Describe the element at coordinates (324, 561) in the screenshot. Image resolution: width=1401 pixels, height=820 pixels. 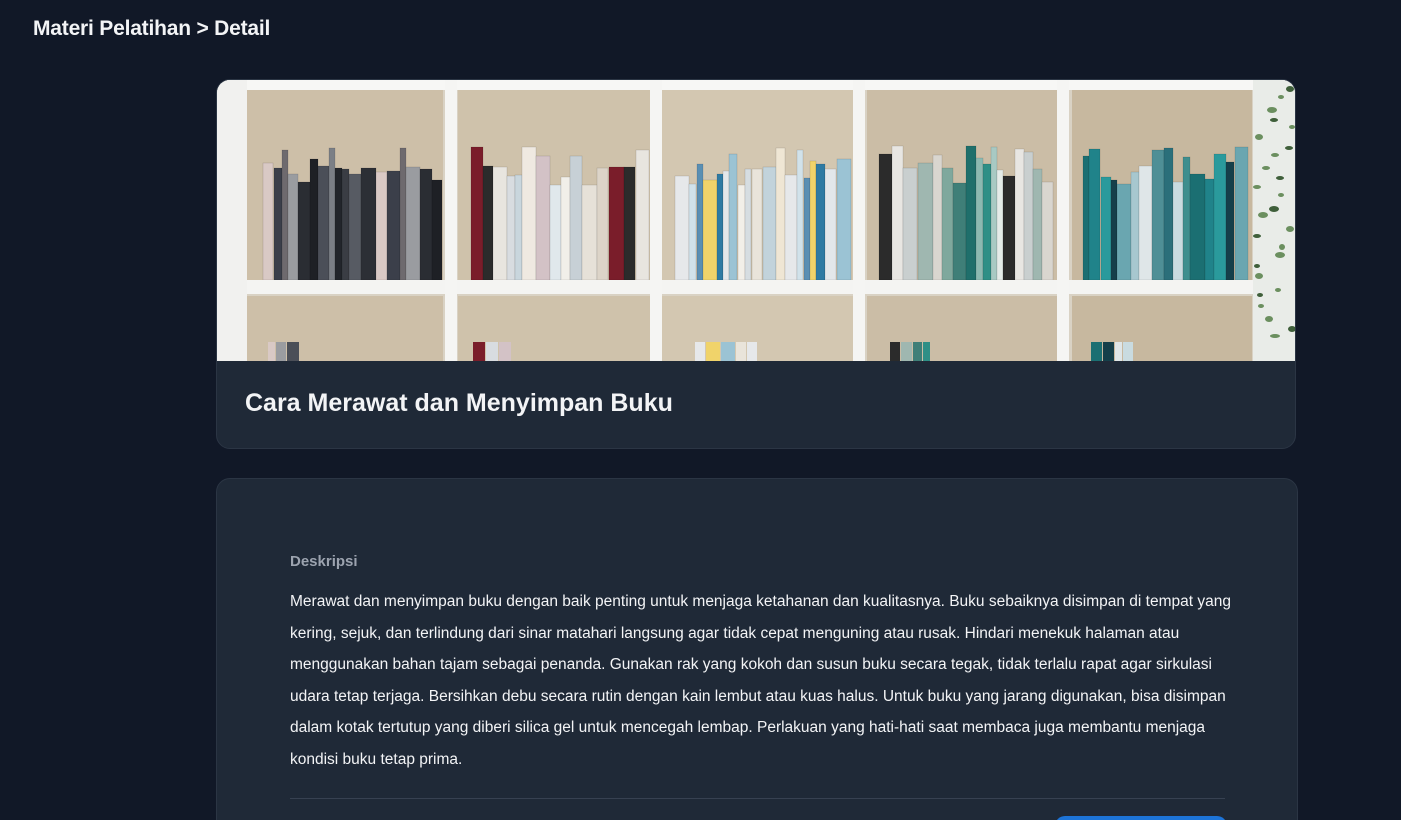
I see `description-label: Deskripsi` at that location.